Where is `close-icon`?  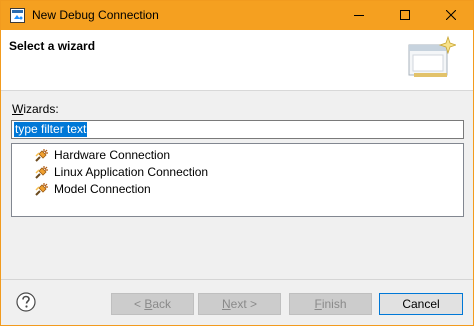
close-icon is located at coordinates (451, 15).